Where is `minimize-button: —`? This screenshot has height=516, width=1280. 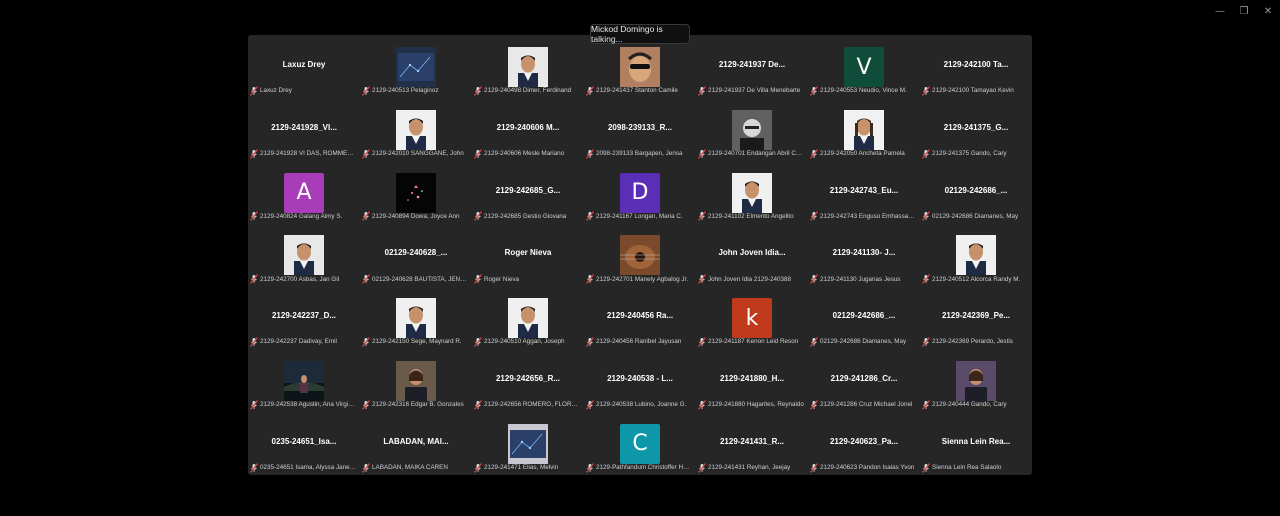 minimize-button: — is located at coordinates (1220, 11).